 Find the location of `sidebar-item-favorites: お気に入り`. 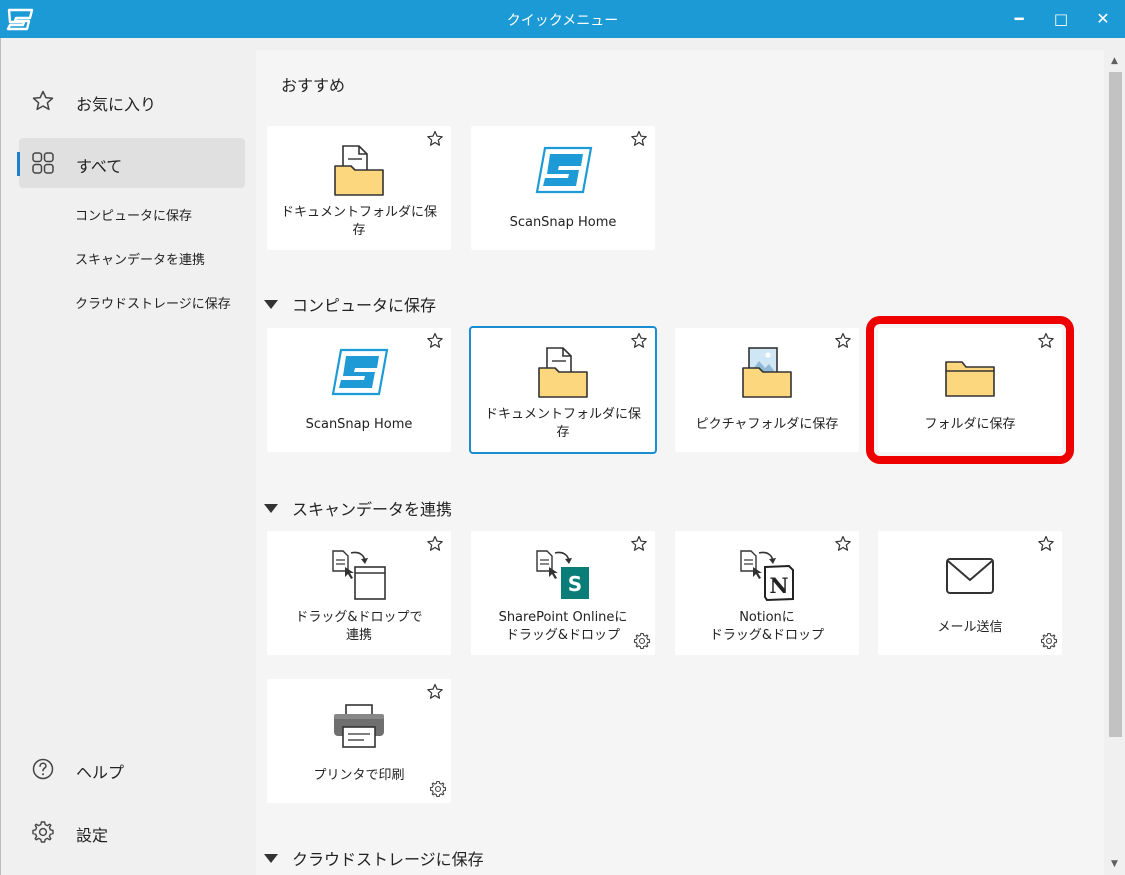

sidebar-item-favorites: お気に入り is located at coordinates (132, 101).